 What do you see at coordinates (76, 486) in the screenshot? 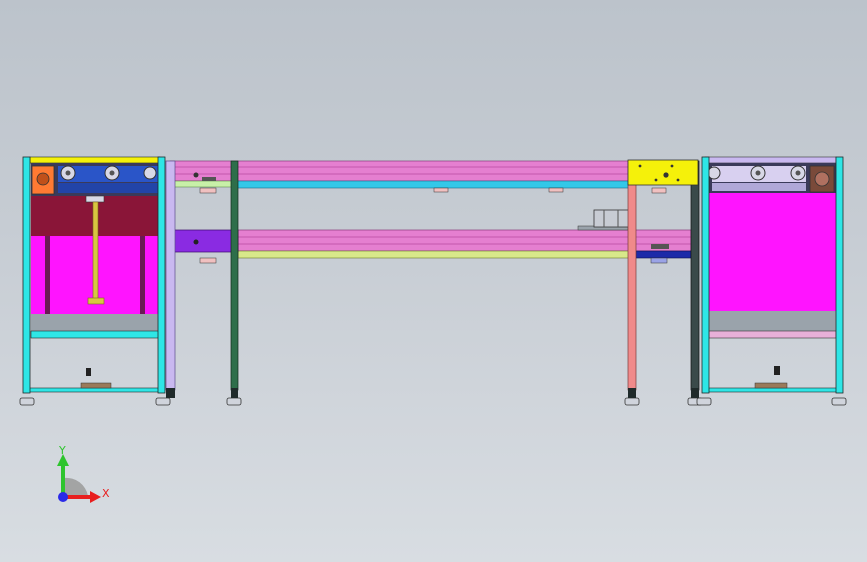
I see `triad-arc` at bounding box center [76, 486].